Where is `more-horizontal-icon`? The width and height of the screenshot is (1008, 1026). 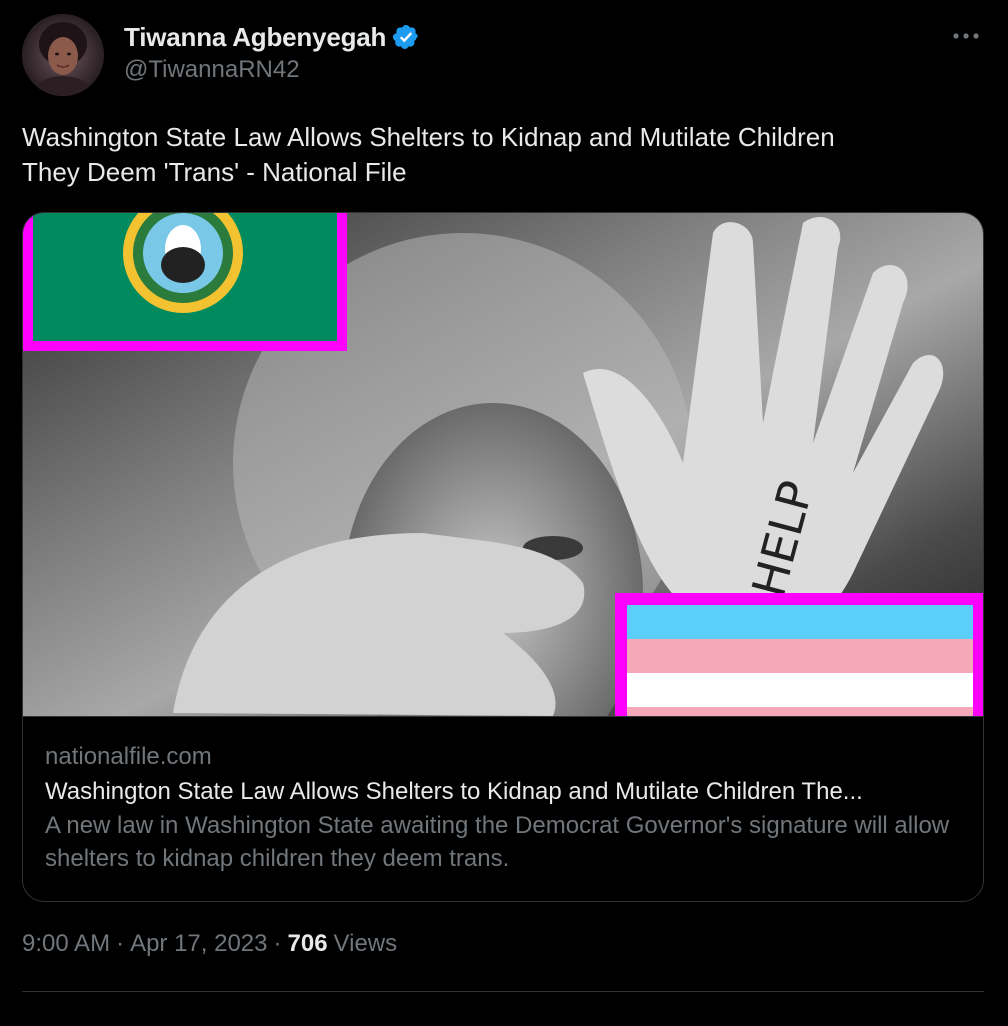
more-horizontal-icon is located at coordinates (966, 36).